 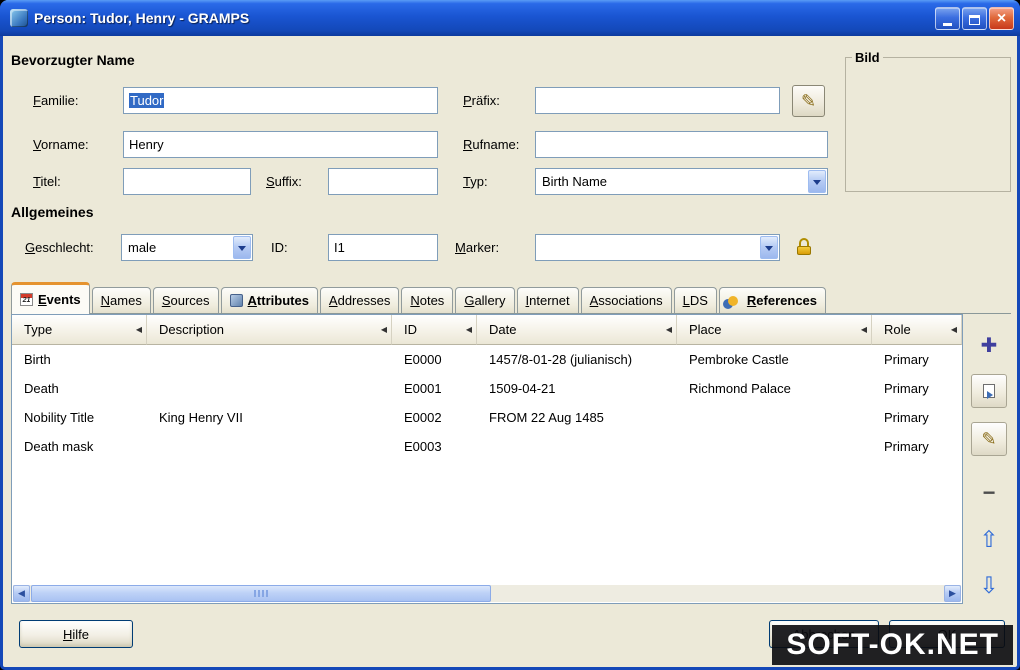 I want to click on scroll-right-button: ▶, so click(x=952, y=593).